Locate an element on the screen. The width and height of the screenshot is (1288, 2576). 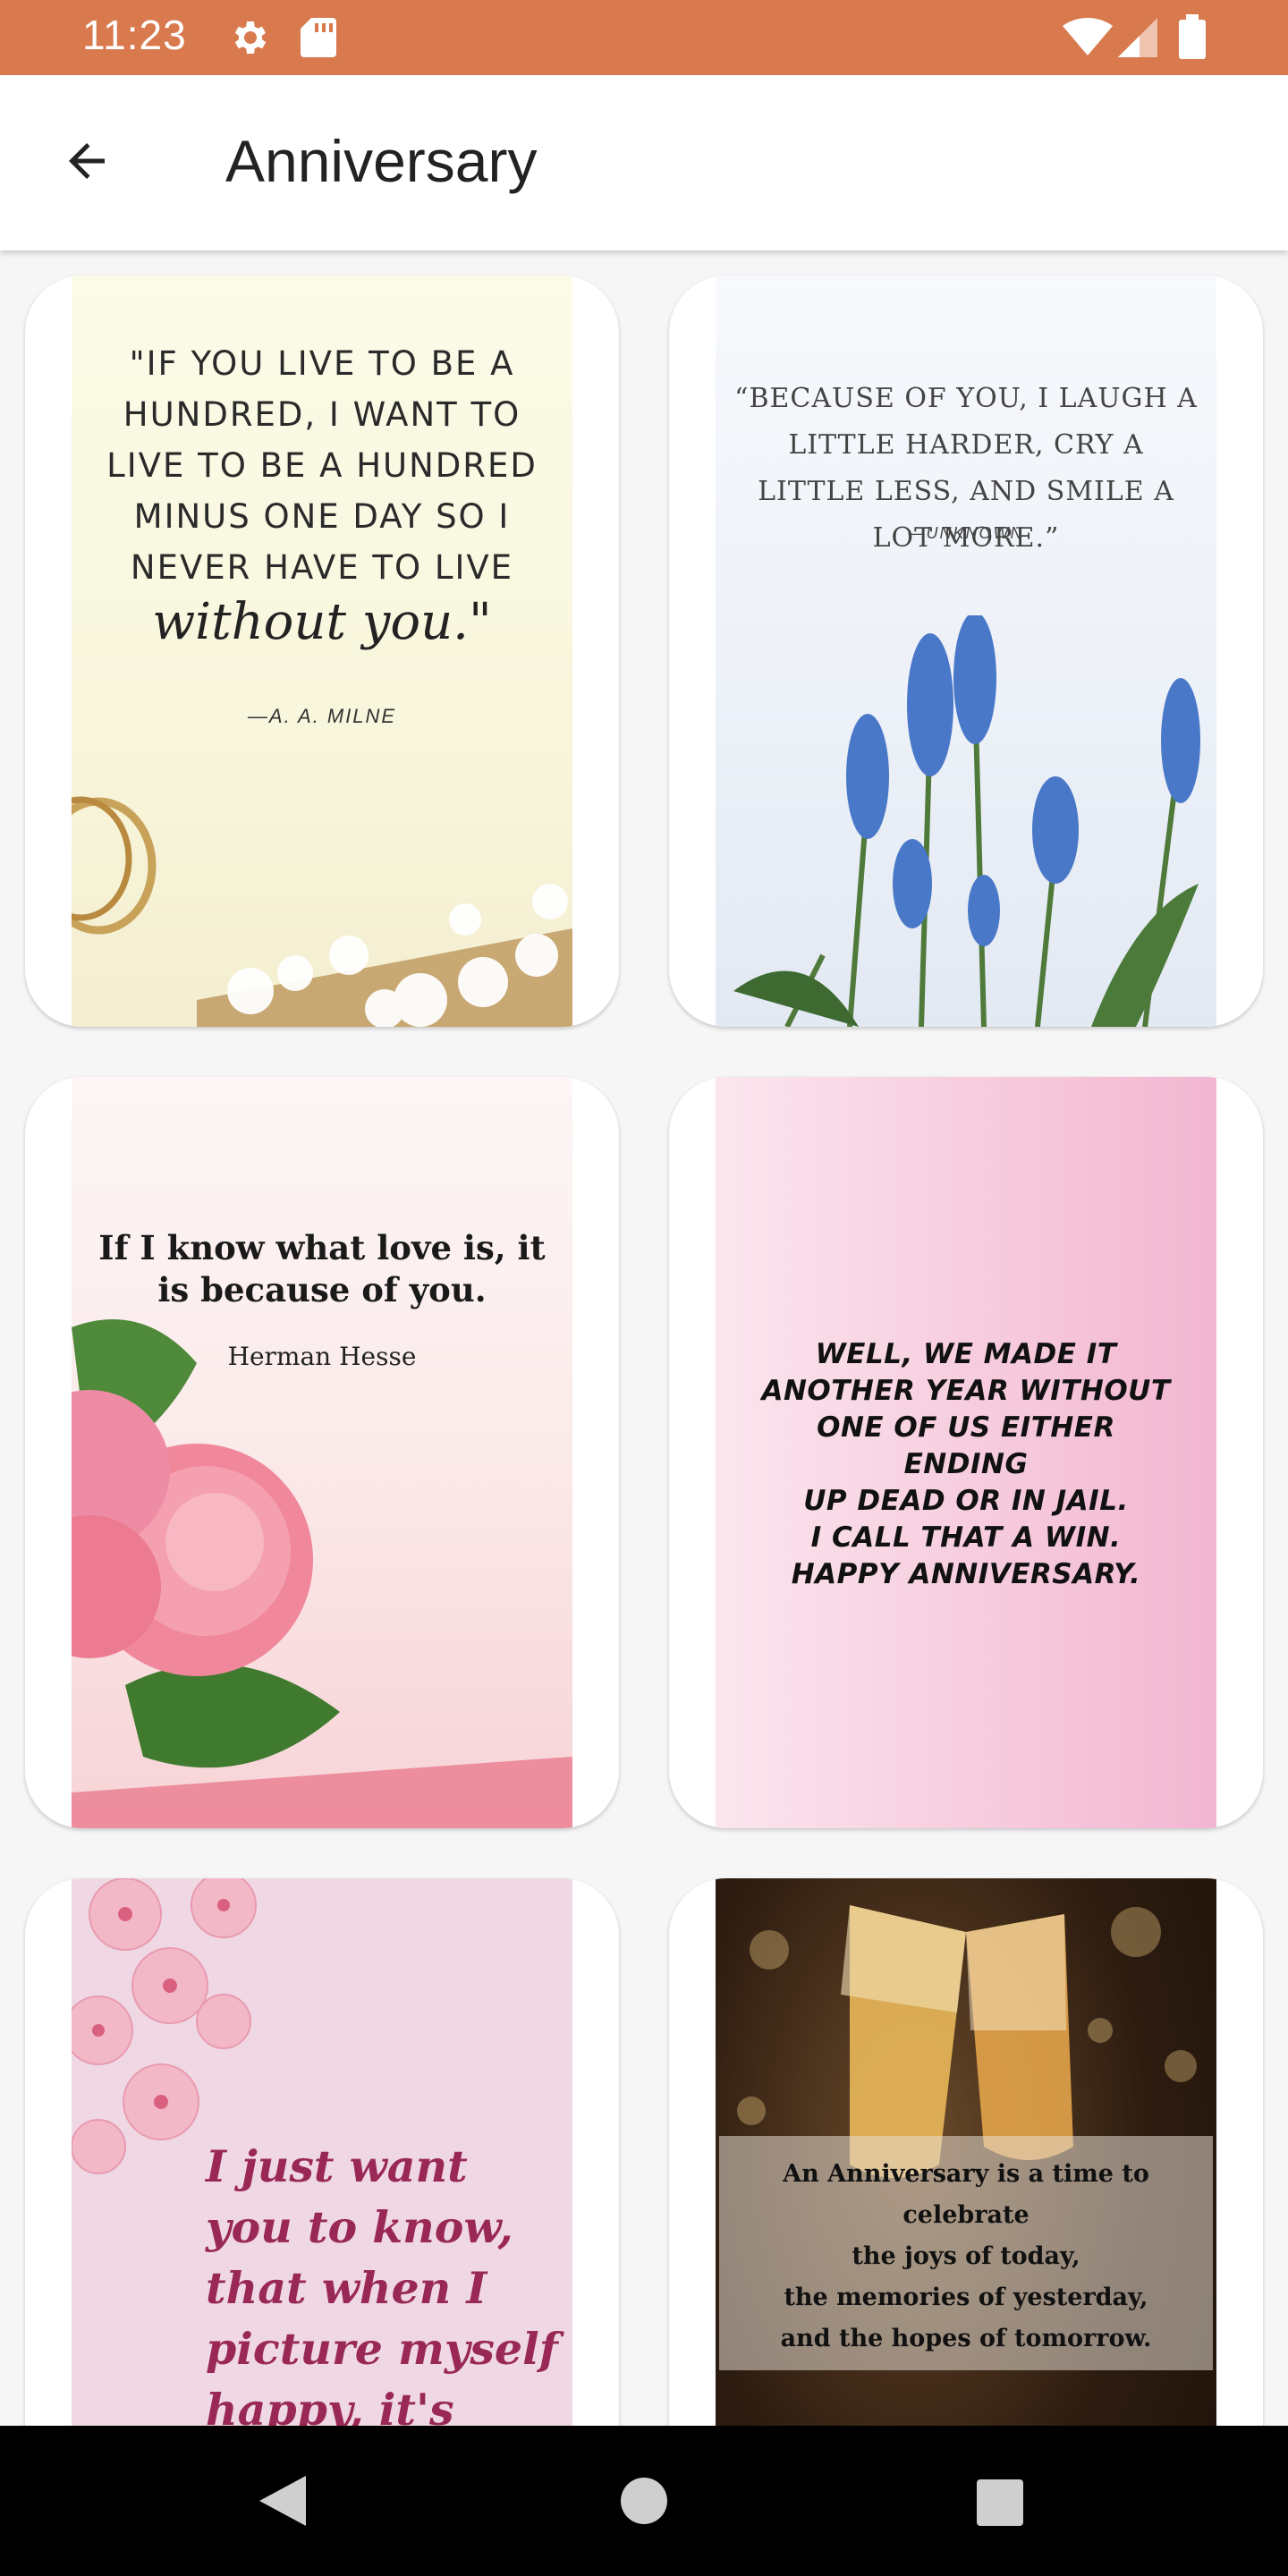
signal-icon is located at coordinates (1137, 40).